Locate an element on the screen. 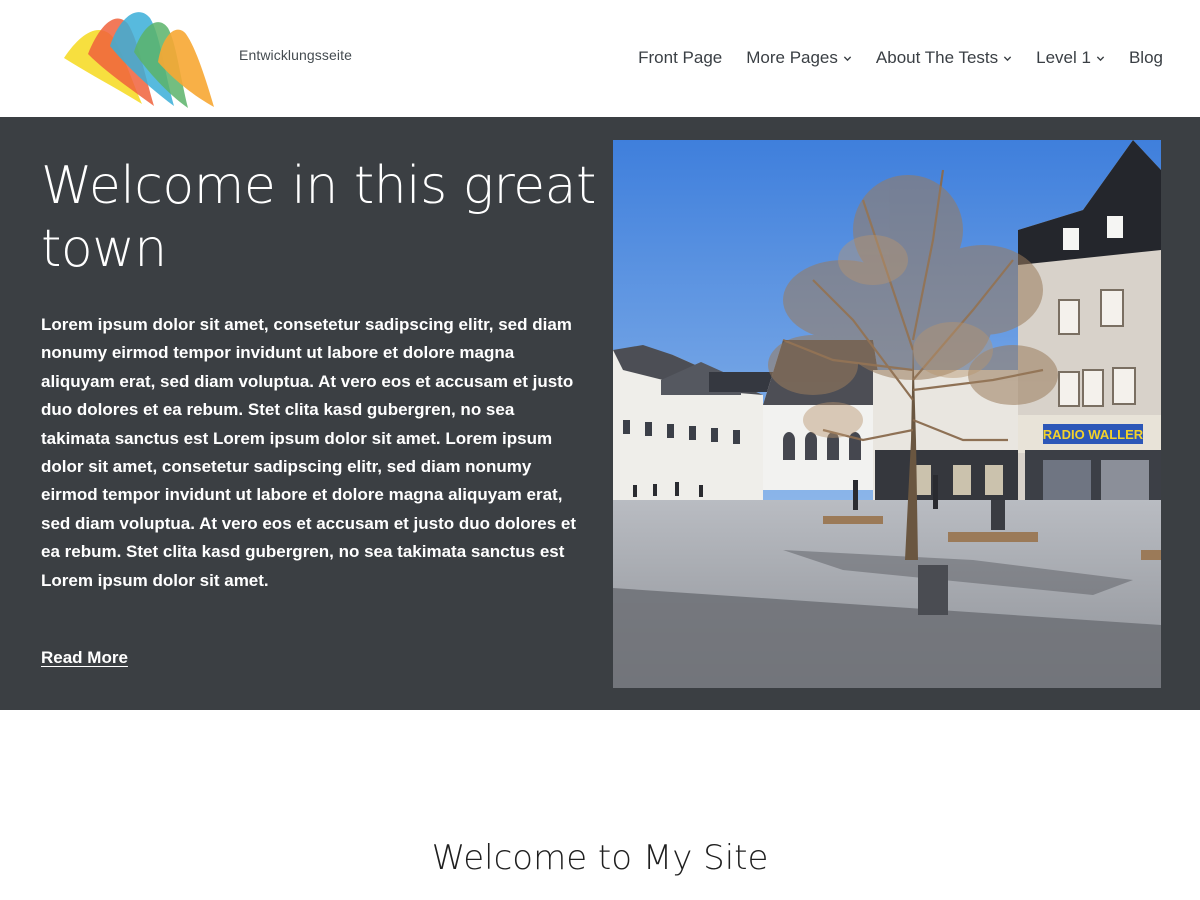  nav-item-label: Front Page is located at coordinates (680, 57).